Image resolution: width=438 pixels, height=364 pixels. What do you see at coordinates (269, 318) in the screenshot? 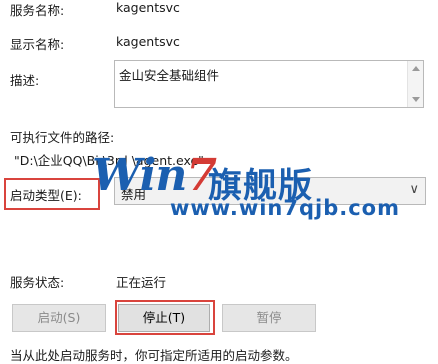
I see `pause-button: 暂停` at bounding box center [269, 318].